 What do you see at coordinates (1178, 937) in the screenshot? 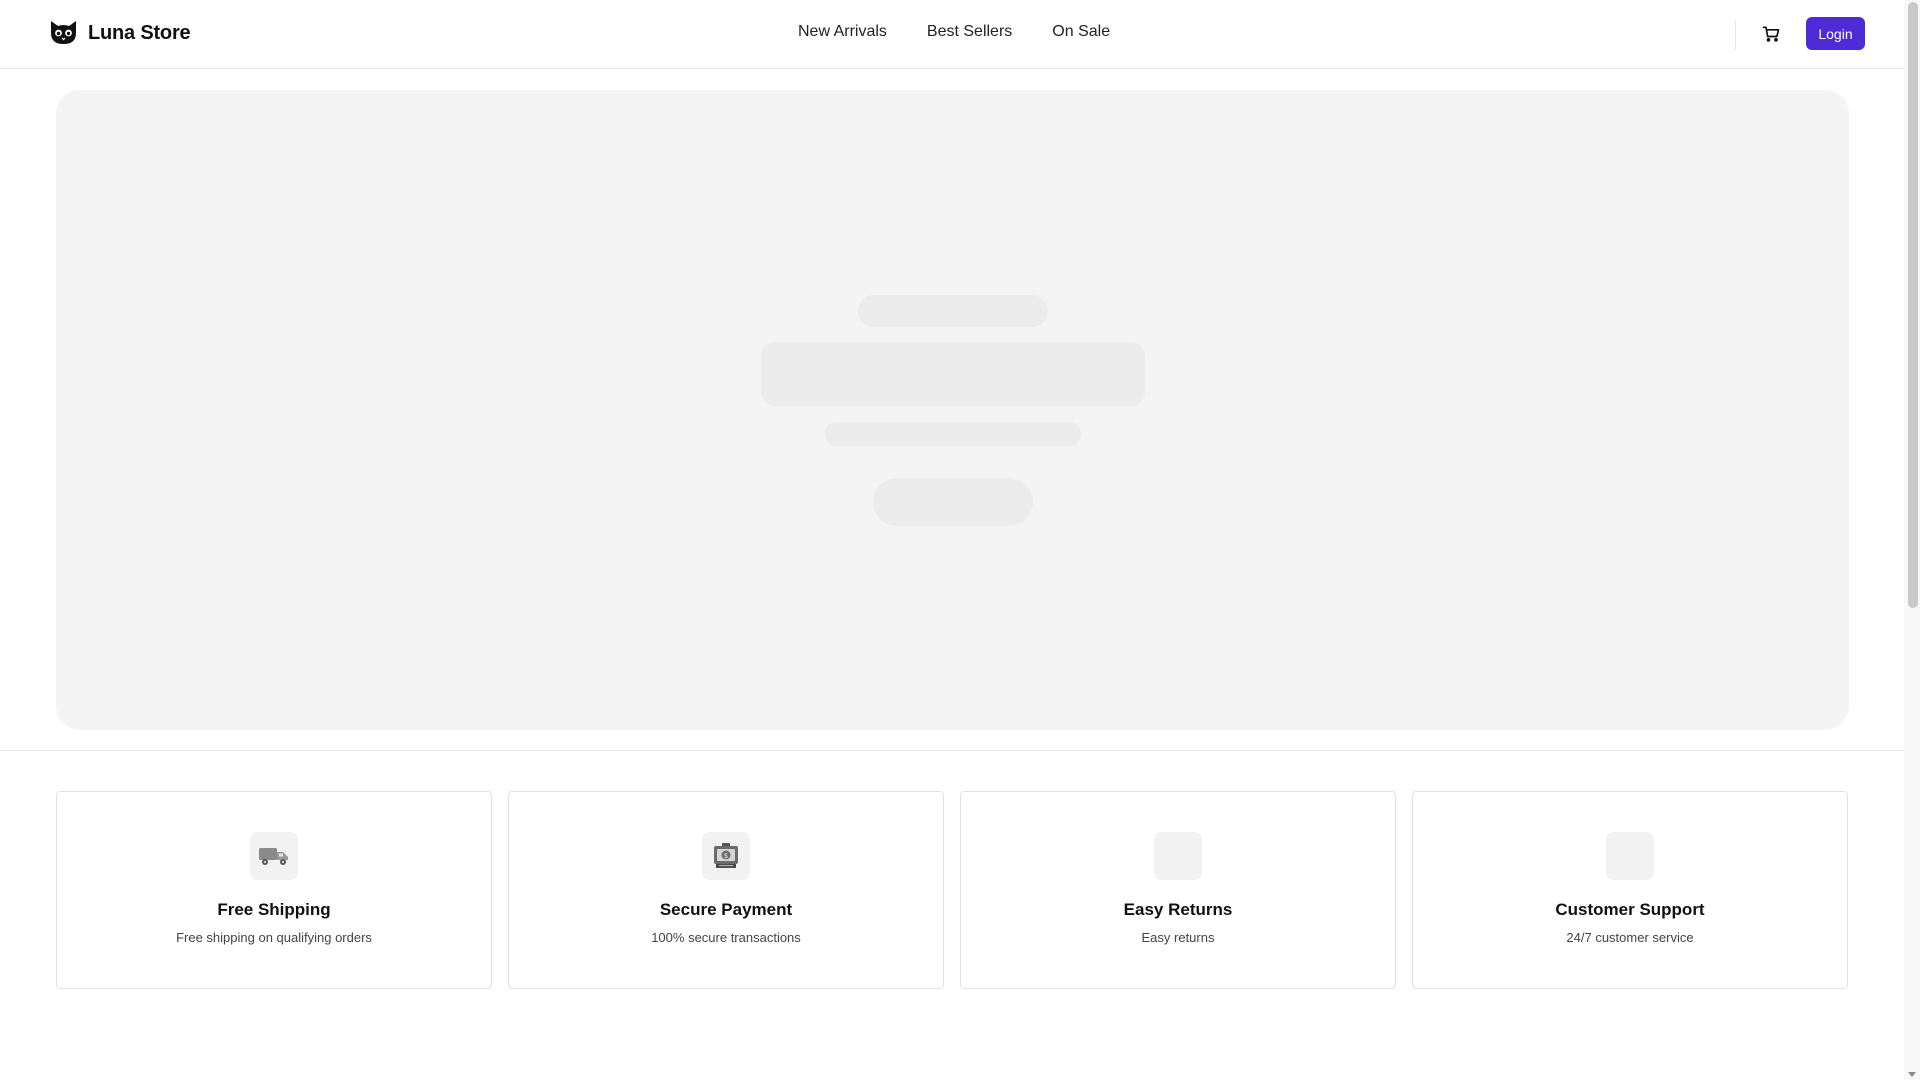
I see `feature-description: Easy returns` at bounding box center [1178, 937].